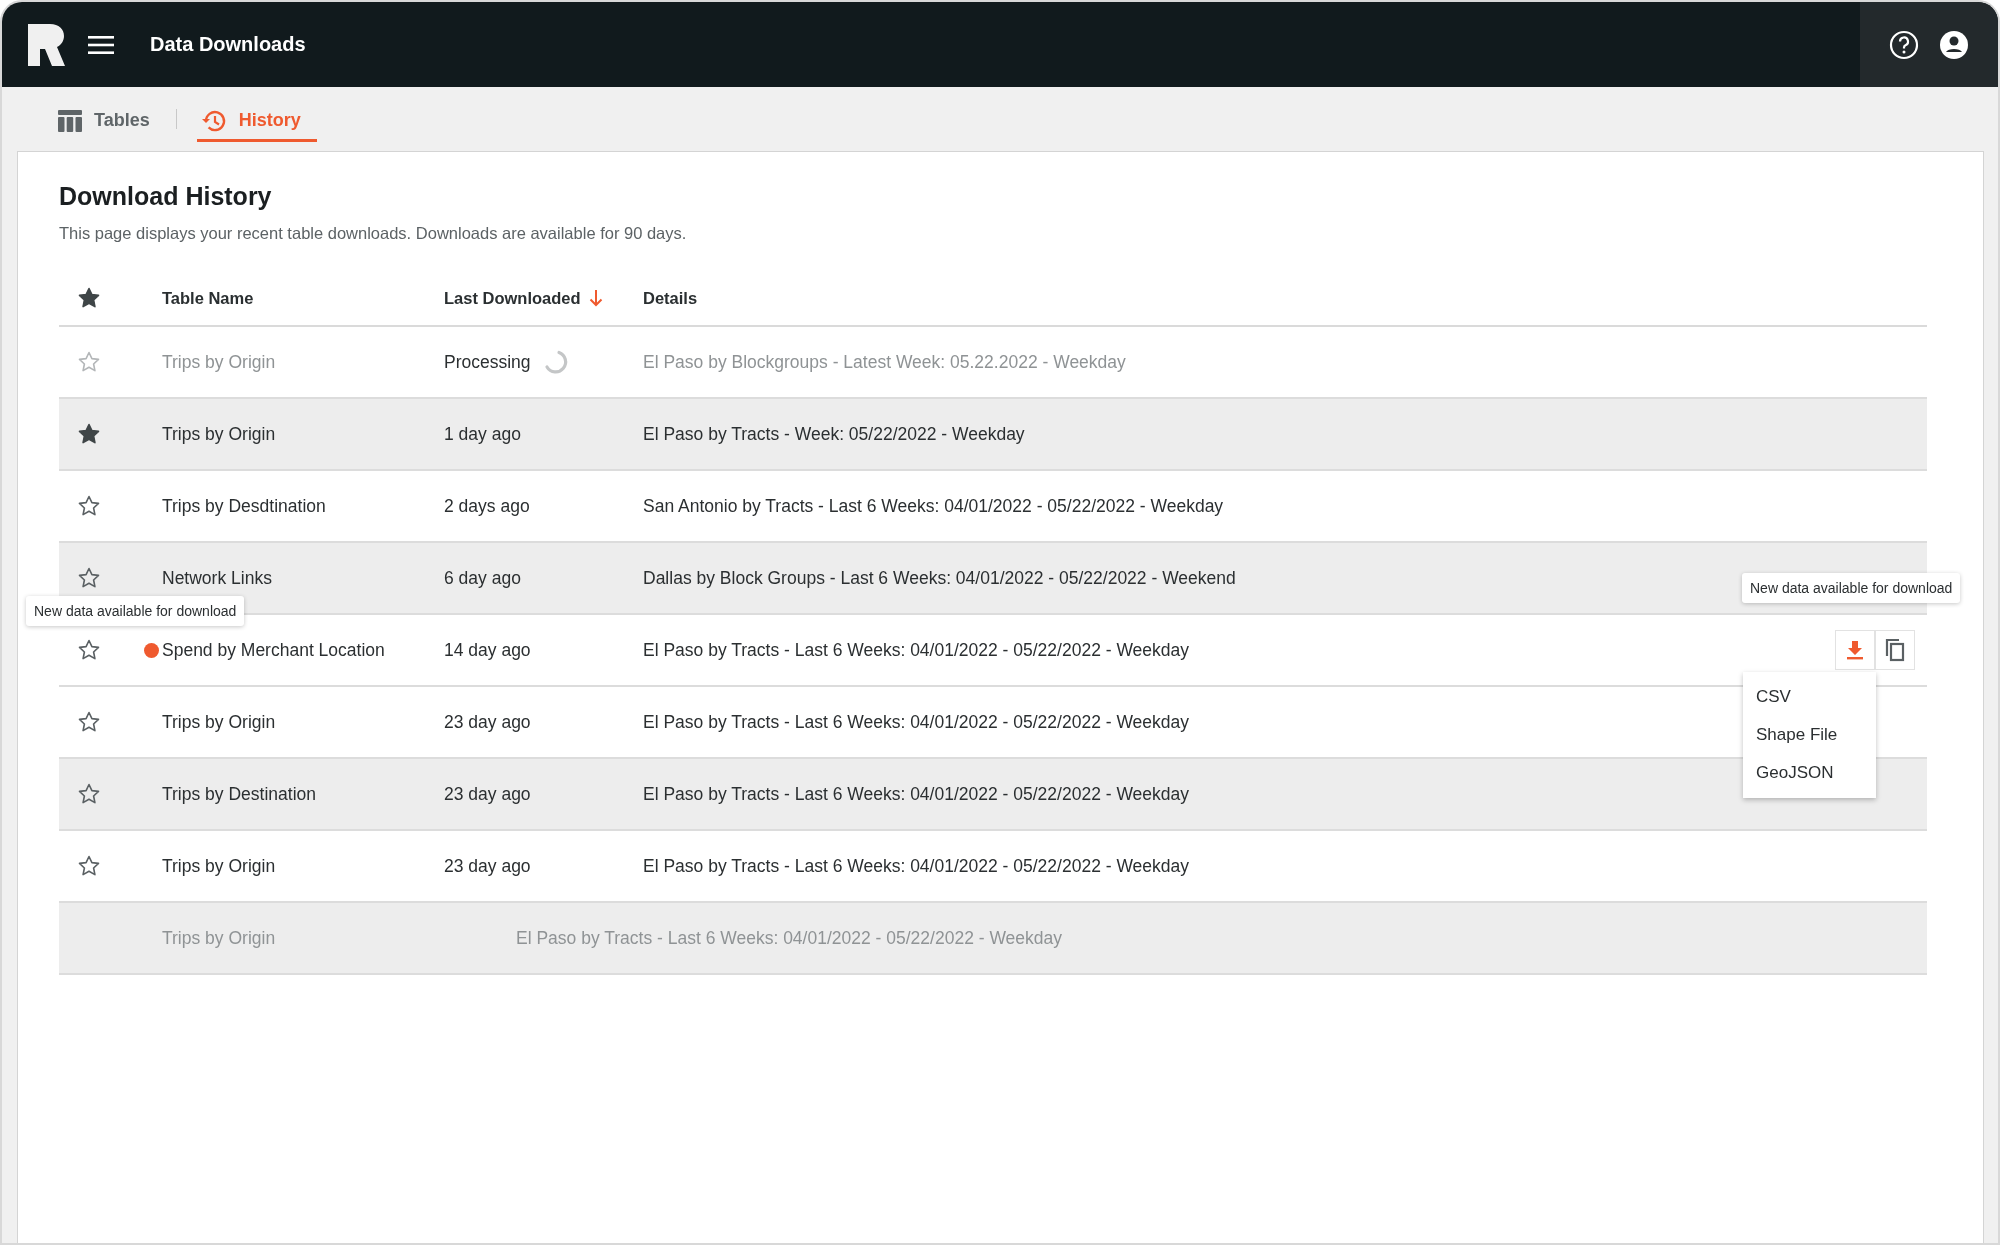 The width and height of the screenshot is (2000, 1245). I want to click on copy-icon, so click(1895, 650).